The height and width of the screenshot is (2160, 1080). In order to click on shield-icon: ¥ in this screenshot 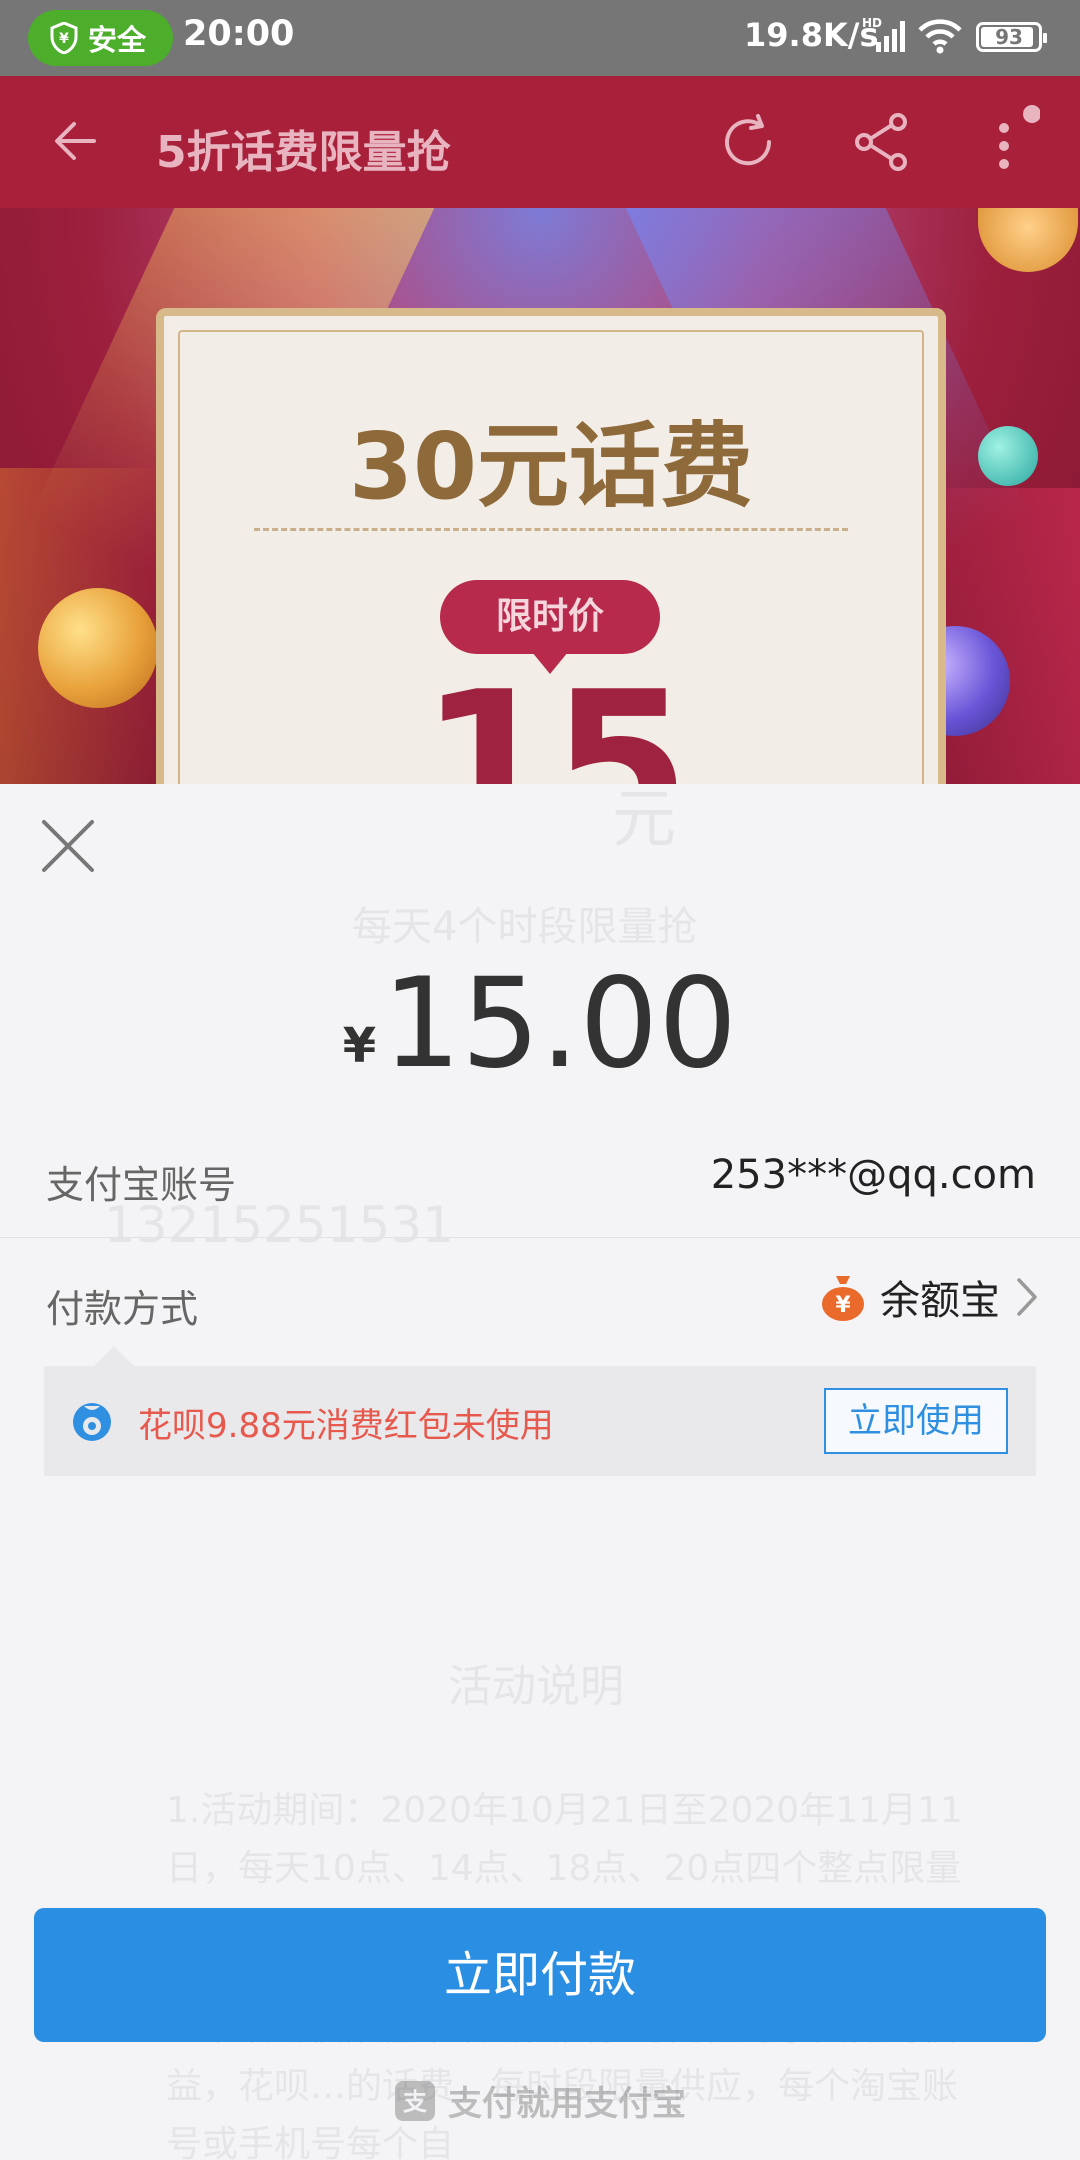, I will do `click(64, 38)`.